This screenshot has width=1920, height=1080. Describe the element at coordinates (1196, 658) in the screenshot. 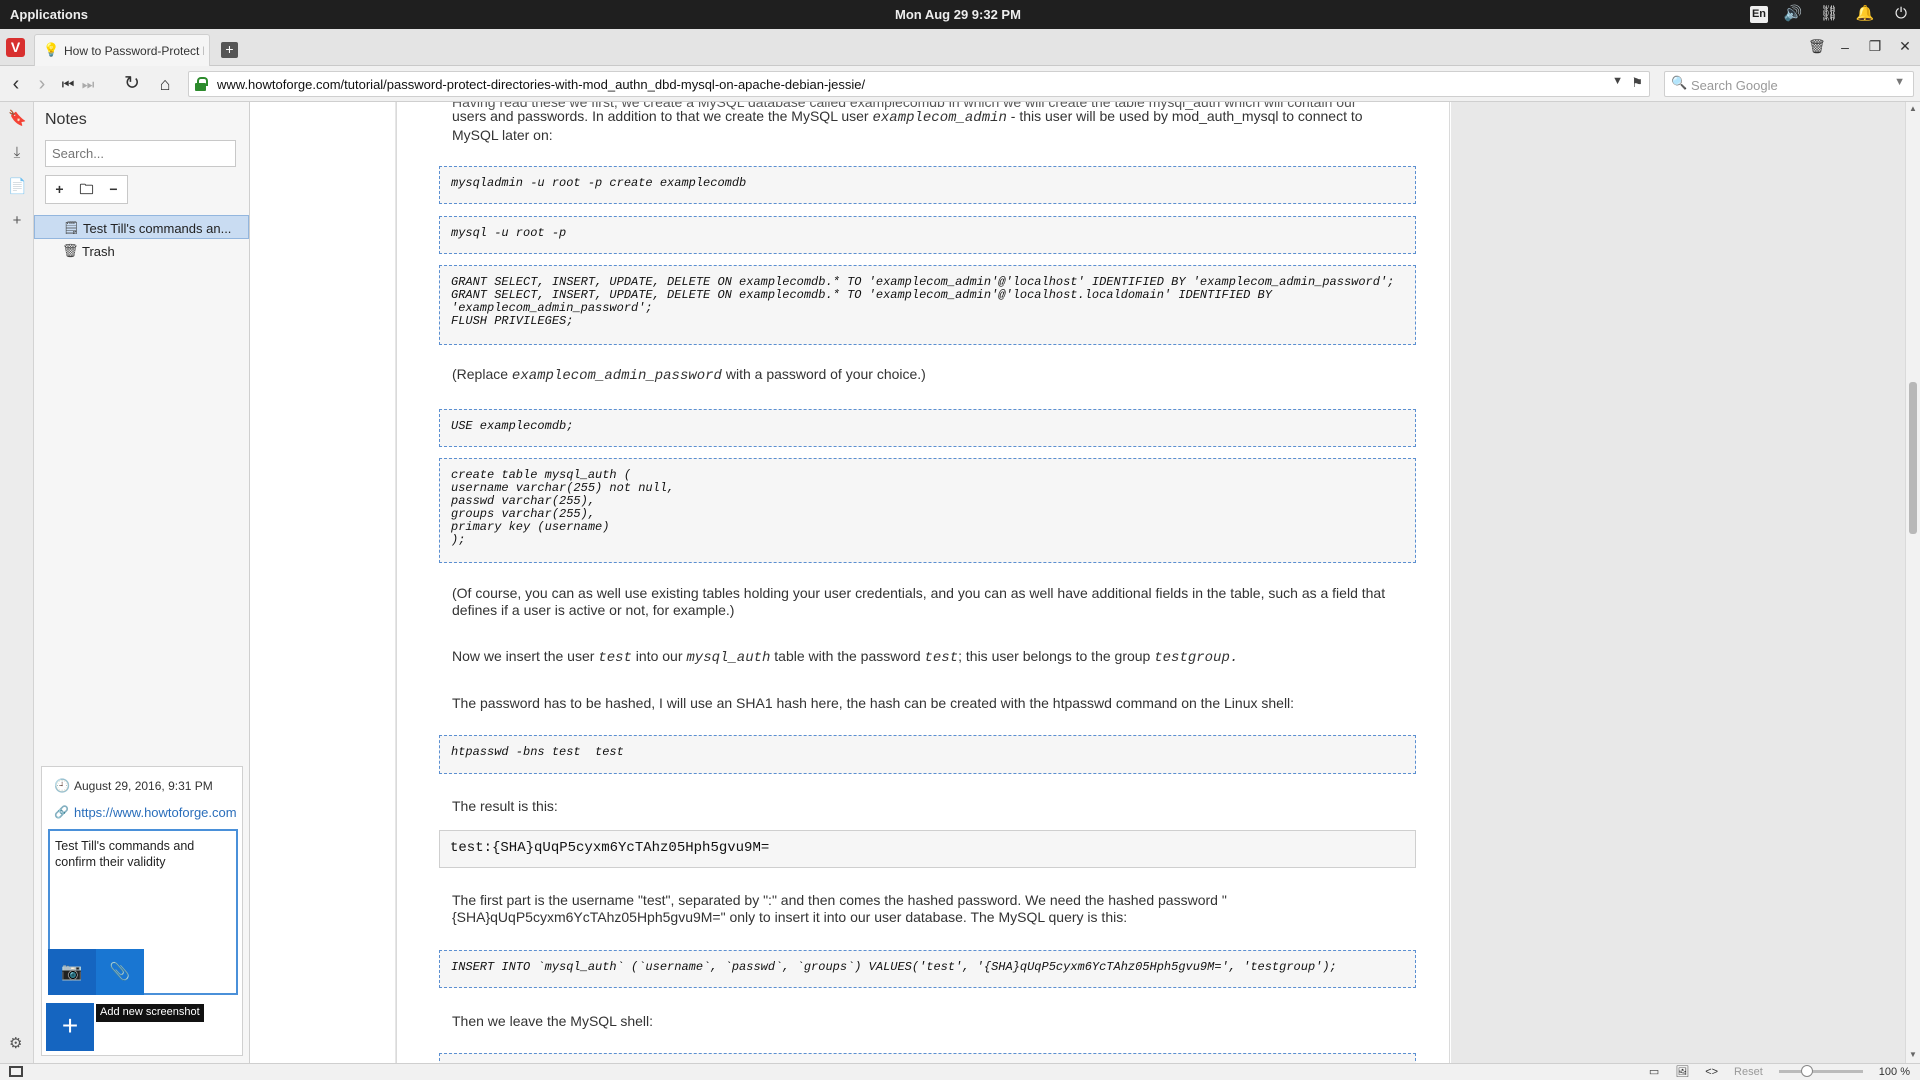

I see `inline-code: testgroup.` at that location.